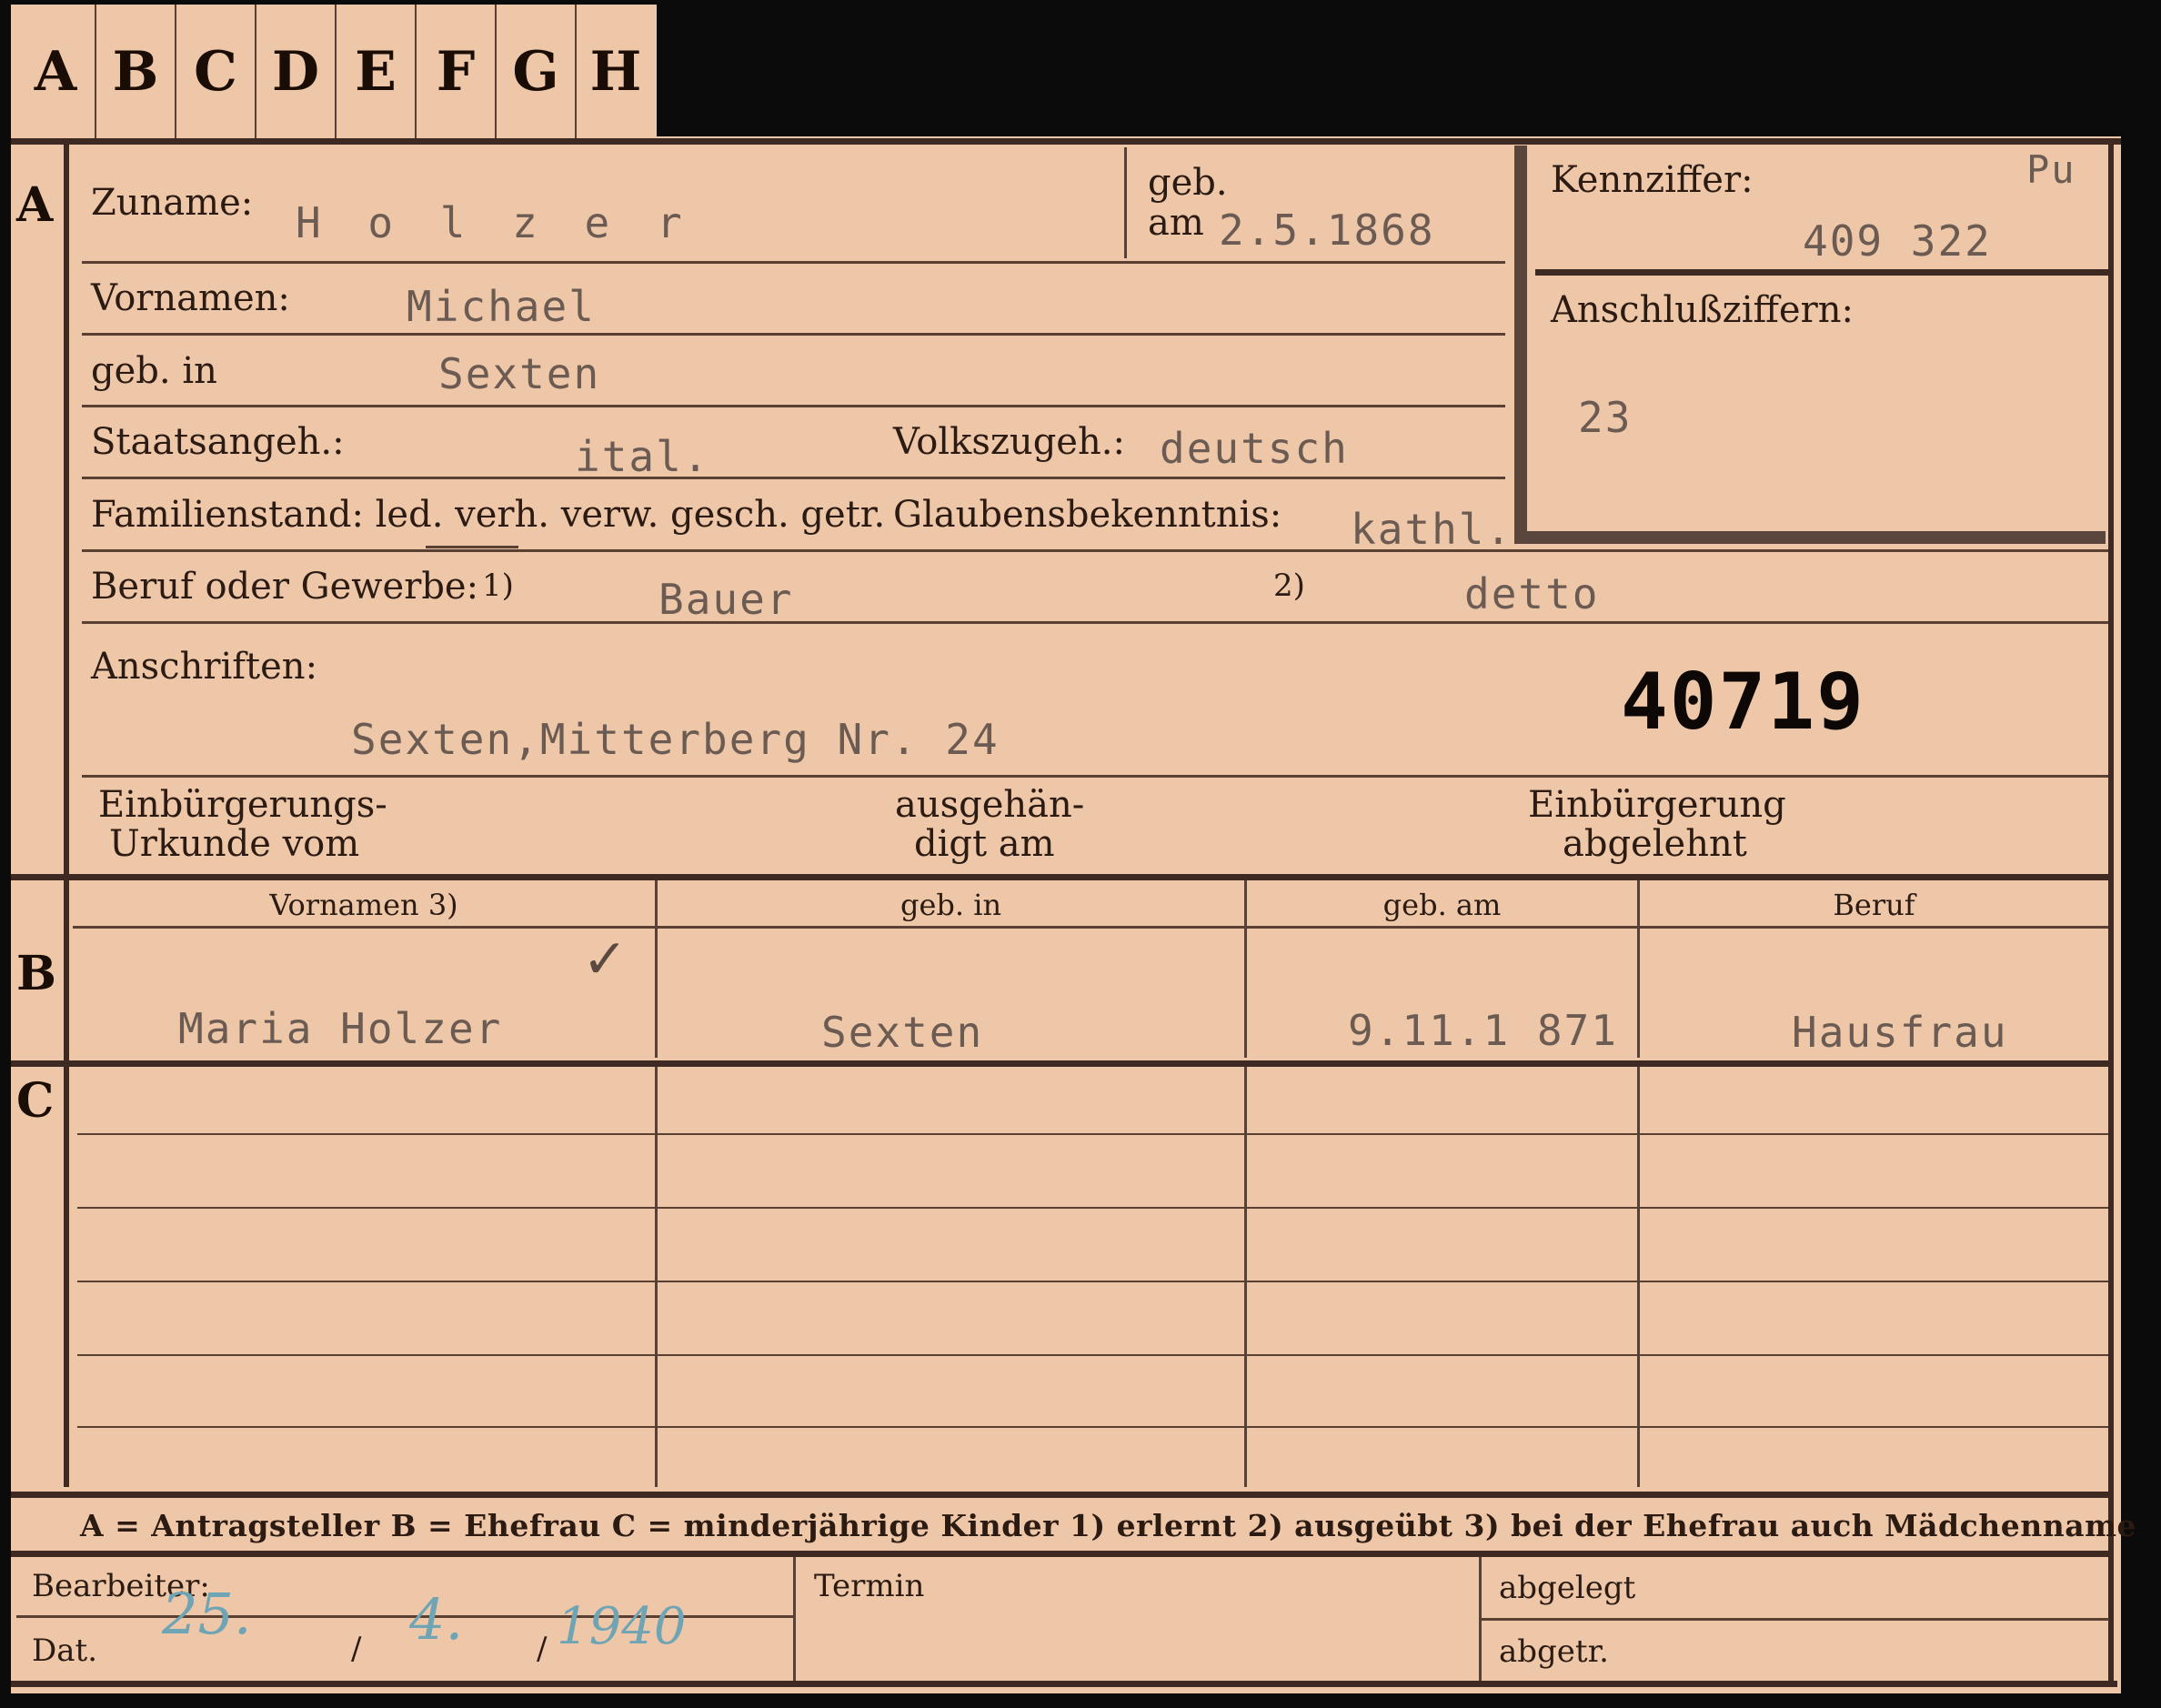  What do you see at coordinates (1009, 442) in the screenshot?
I see `ethnicity-label: Volkszugeh.:` at bounding box center [1009, 442].